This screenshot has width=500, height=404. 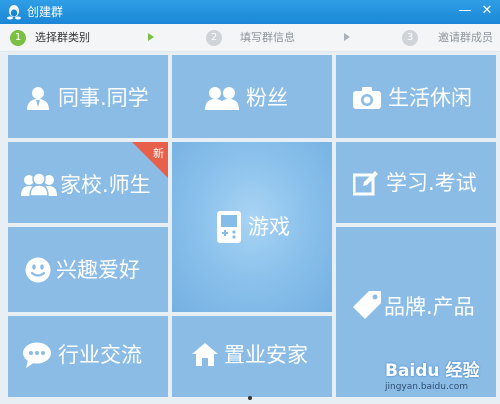 What do you see at coordinates (18, 38) in the screenshot?
I see `step-number: 1` at bounding box center [18, 38].